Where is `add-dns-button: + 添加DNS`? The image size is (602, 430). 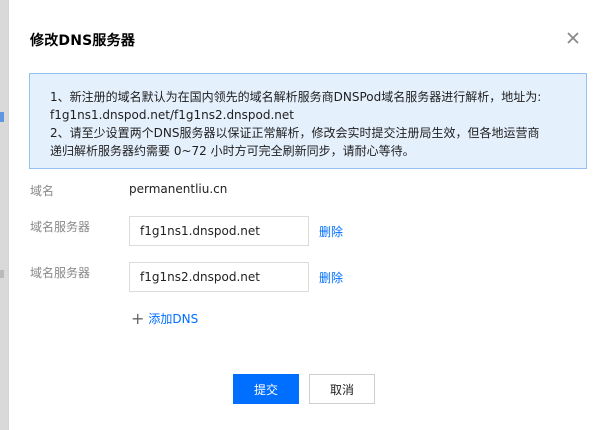 add-dns-button: + 添加DNS is located at coordinates (164, 318).